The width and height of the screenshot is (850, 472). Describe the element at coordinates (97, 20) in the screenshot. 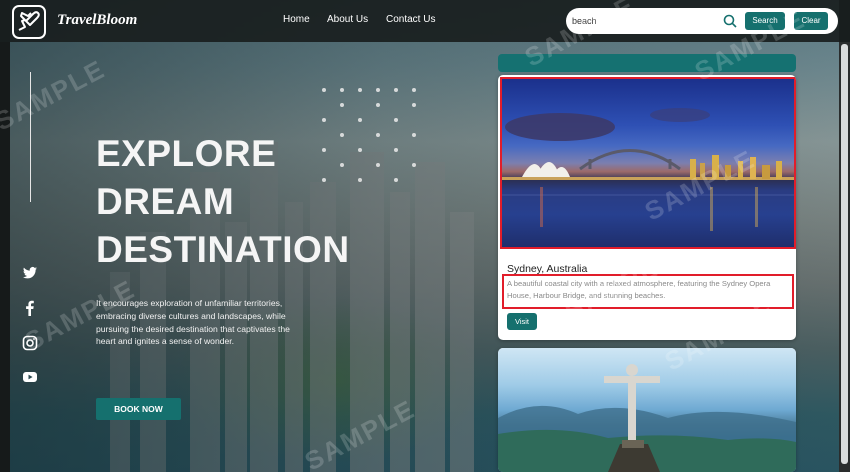

I see `brand-name: TravelBloom` at that location.